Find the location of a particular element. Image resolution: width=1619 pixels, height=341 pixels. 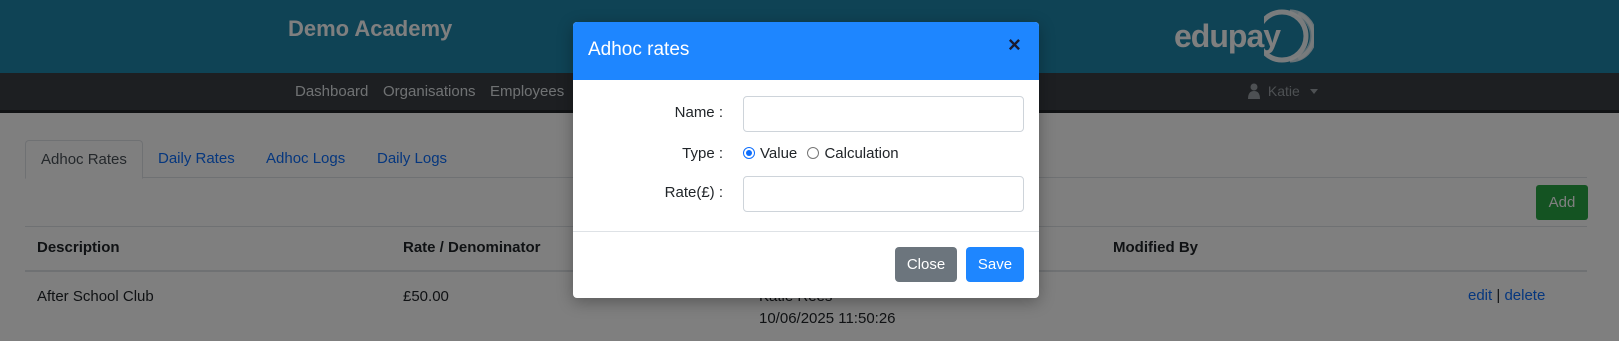

radio-calculation-label: Calculation is located at coordinates (861, 153).